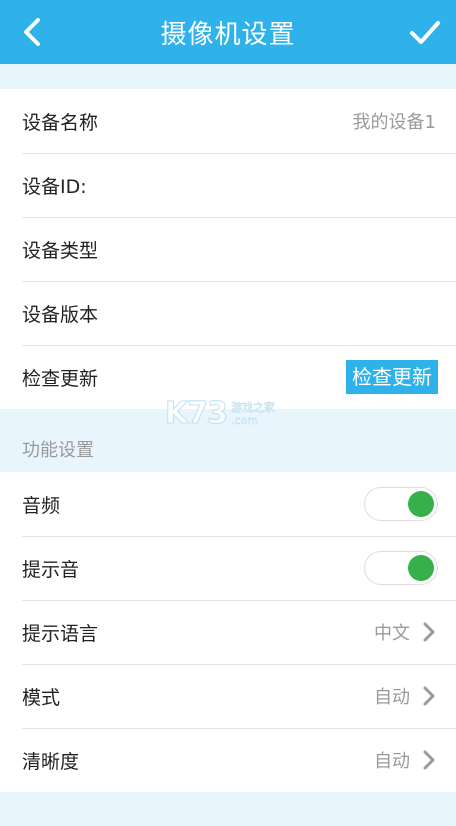 The width and height of the screenshot is (456, 826). I want to click on device-id-row: 设备ID:, so click(228, 185).